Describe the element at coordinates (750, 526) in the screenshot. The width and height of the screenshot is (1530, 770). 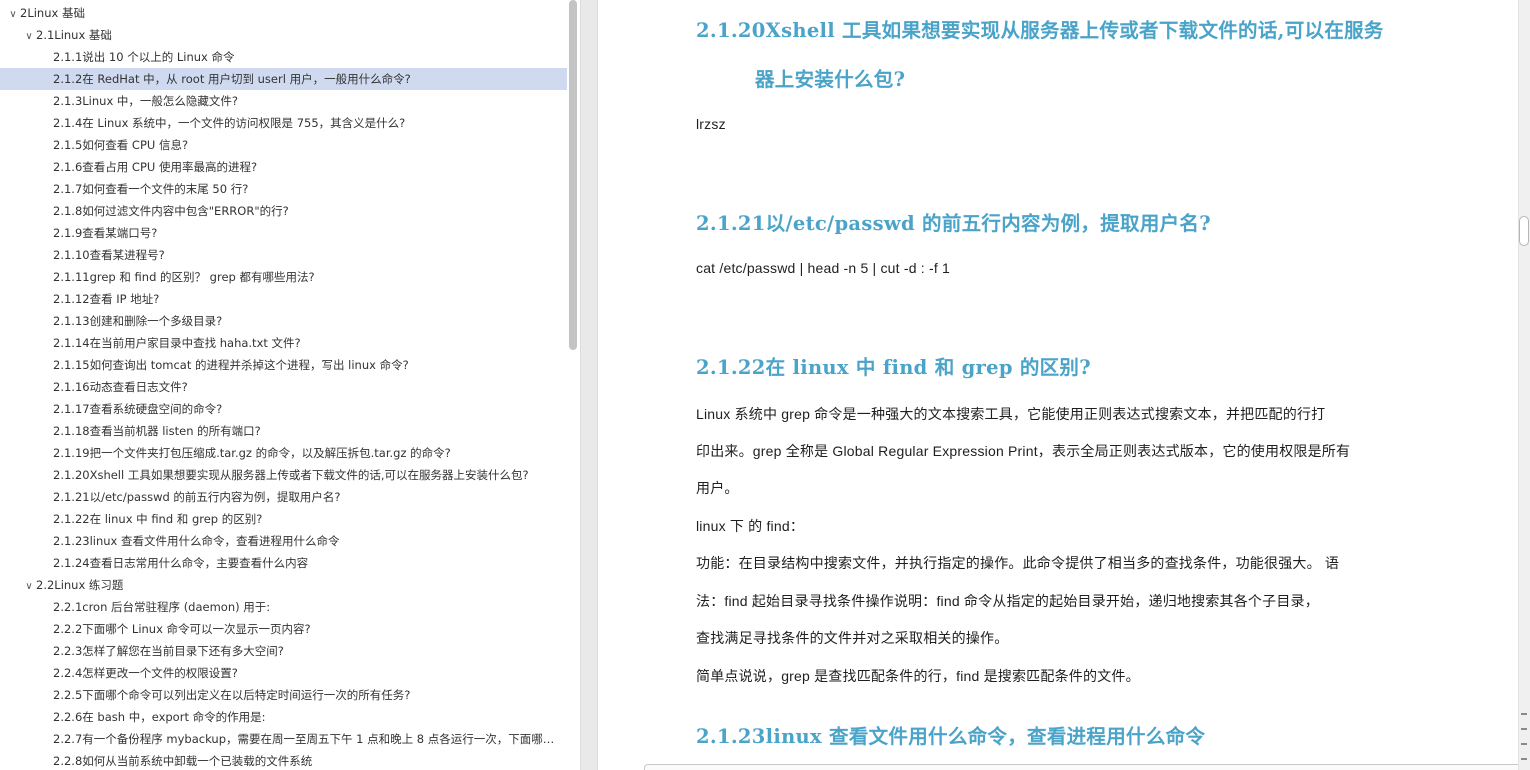
I see `paragraph-line: linux 下 的 find：` at that location.